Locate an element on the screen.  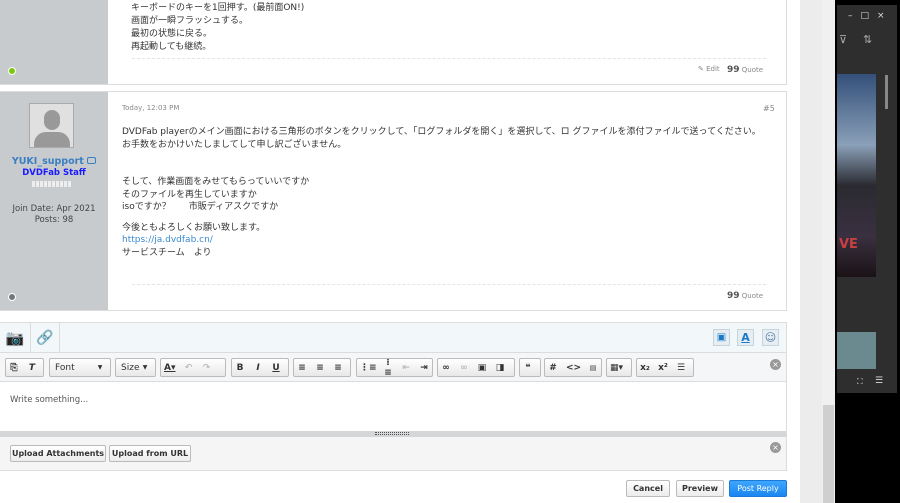
page-scrollbar is located at coordinates (828, 251).